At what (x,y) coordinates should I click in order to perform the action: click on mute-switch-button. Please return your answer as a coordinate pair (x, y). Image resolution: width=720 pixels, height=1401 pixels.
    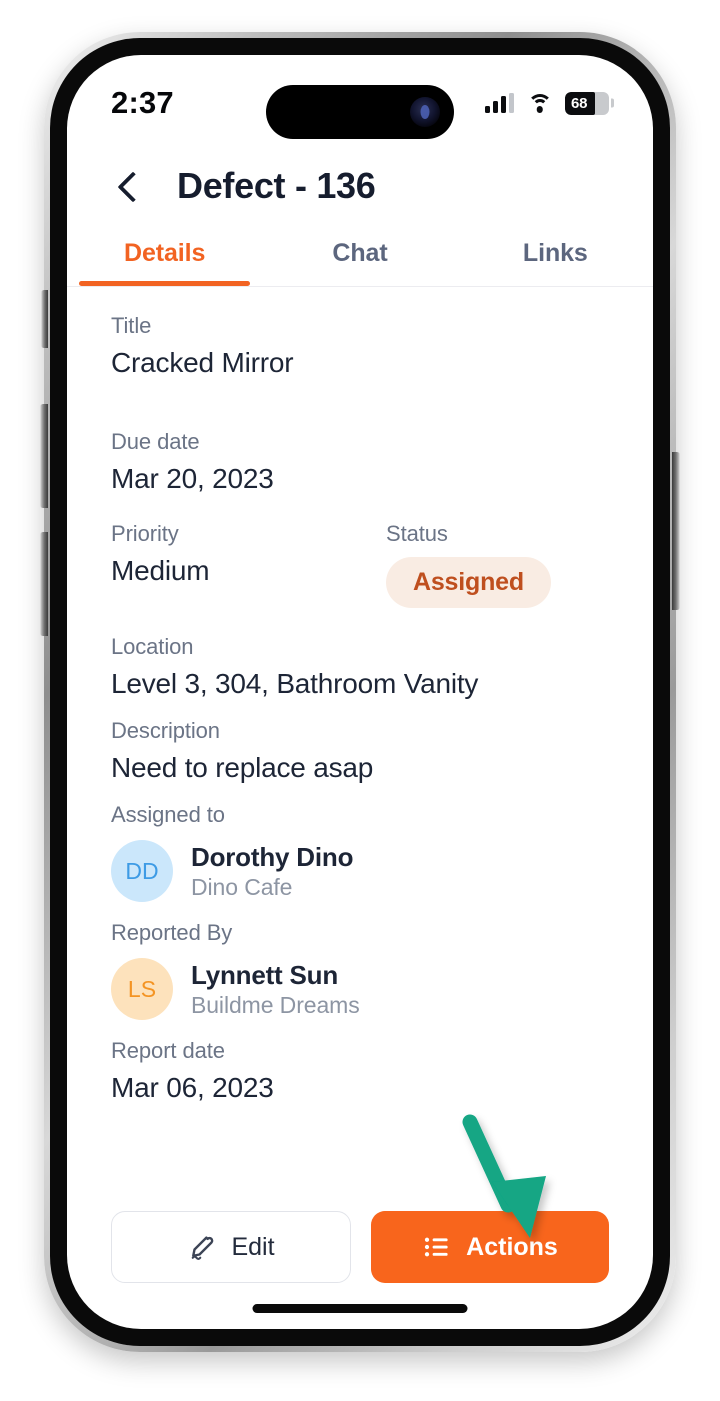
    Looking at the image, I should click on (44, 319).